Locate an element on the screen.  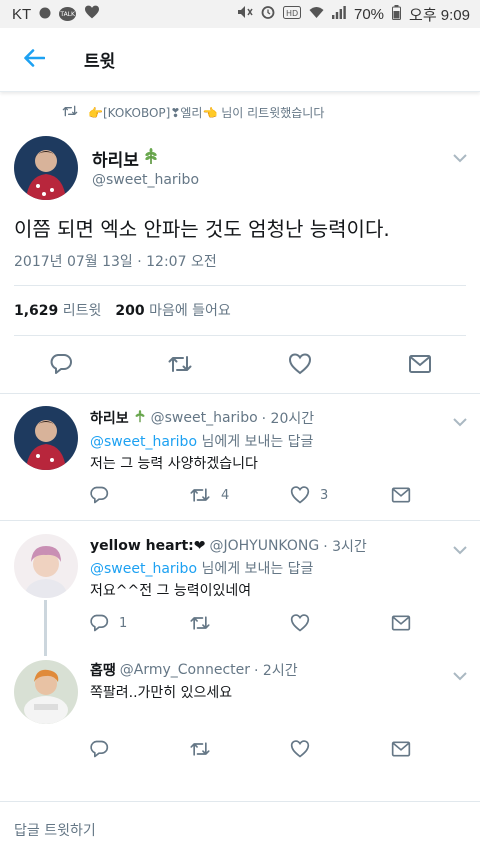
retweet-button: 4 is located at coordinates (209, 495).